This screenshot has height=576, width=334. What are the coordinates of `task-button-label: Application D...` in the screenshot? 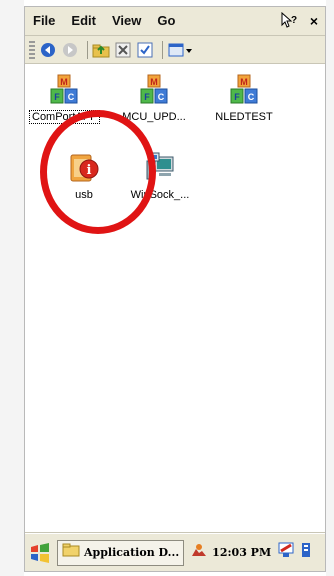 It's located at (132, 552).